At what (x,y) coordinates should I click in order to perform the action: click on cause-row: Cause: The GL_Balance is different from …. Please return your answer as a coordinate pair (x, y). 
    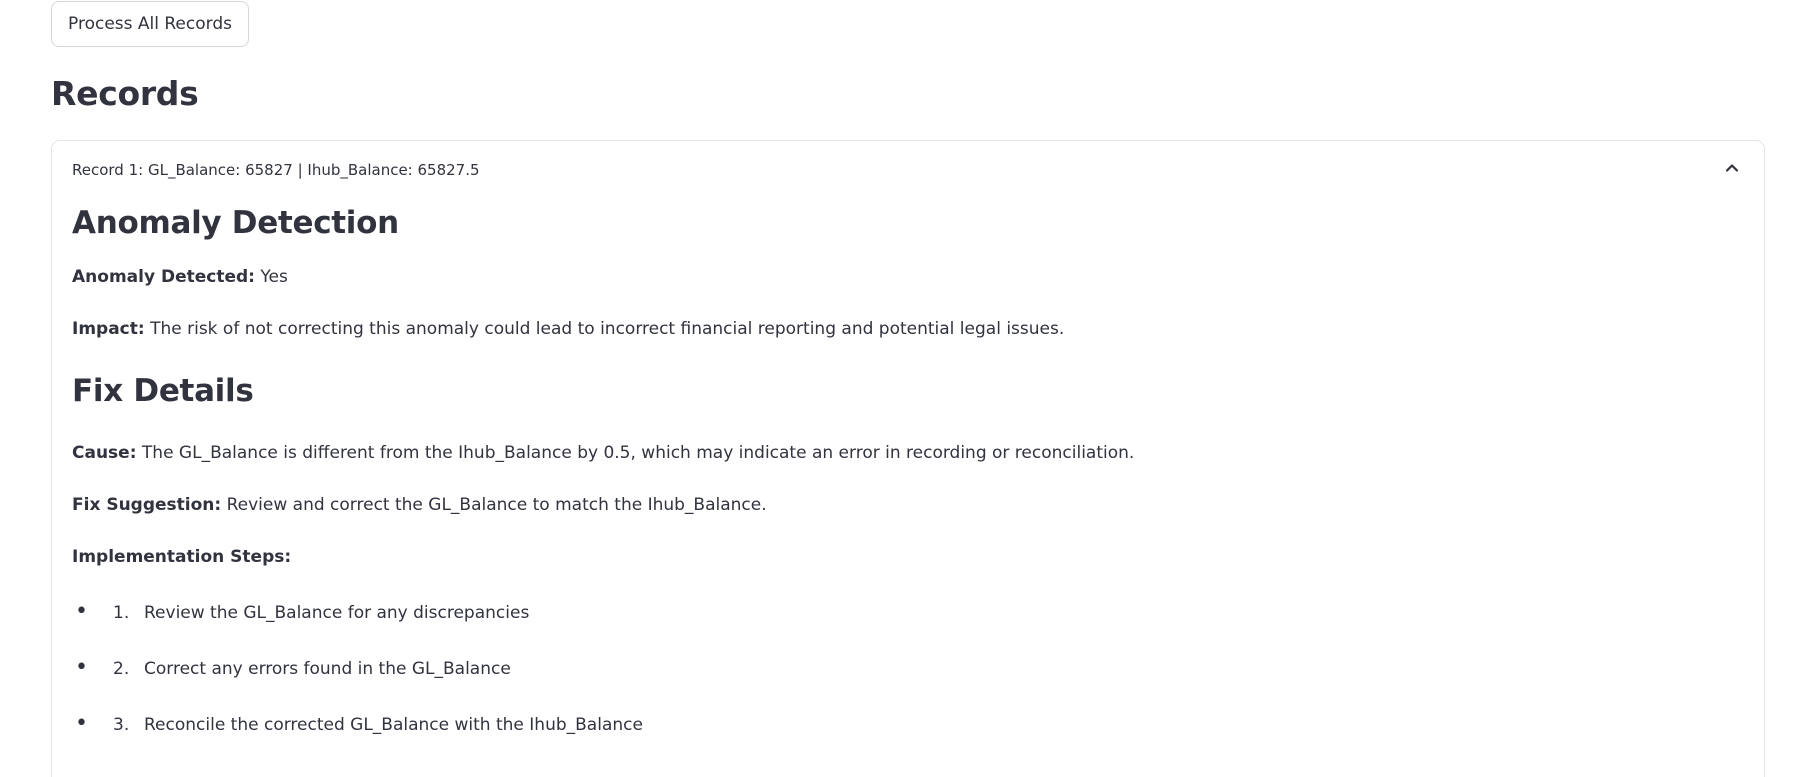
    Looking at the image, I should click on (603, 453).